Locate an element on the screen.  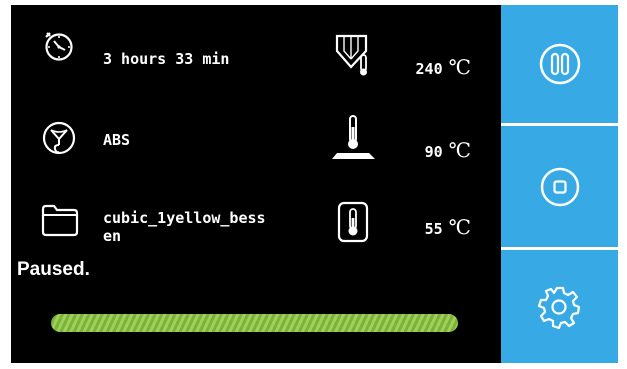
chamber-temperature-value: 55 is located at coordinates (433, 229).